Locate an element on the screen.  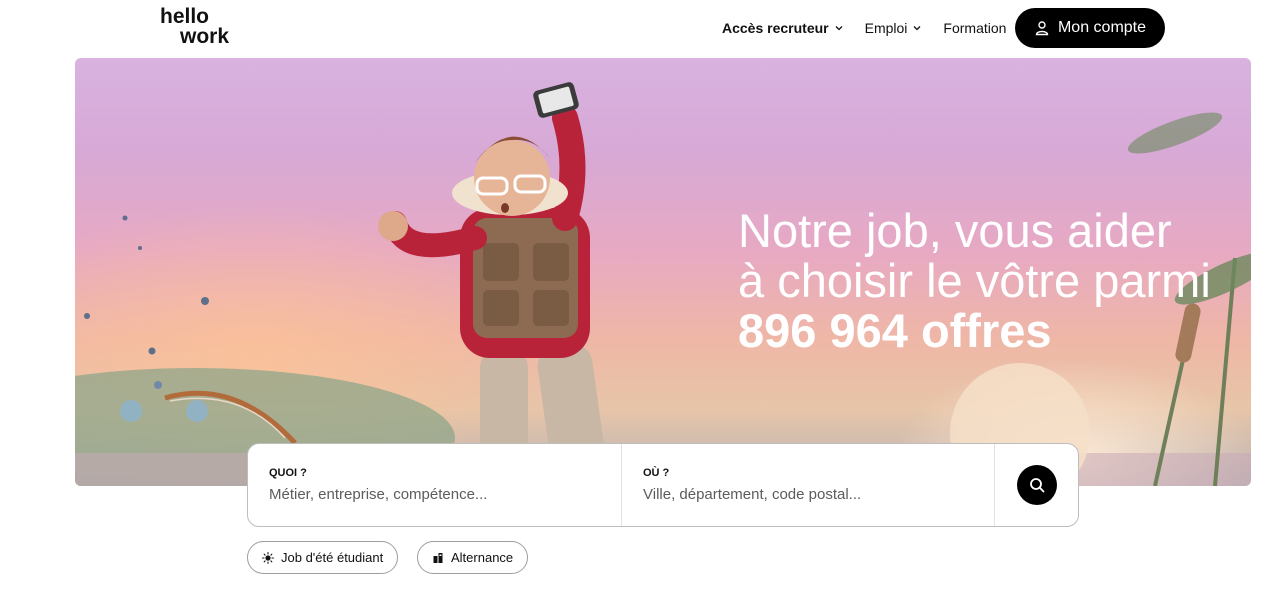
nav-acces-recruteur: Accès recruteur is located at coordinates (783, 28).